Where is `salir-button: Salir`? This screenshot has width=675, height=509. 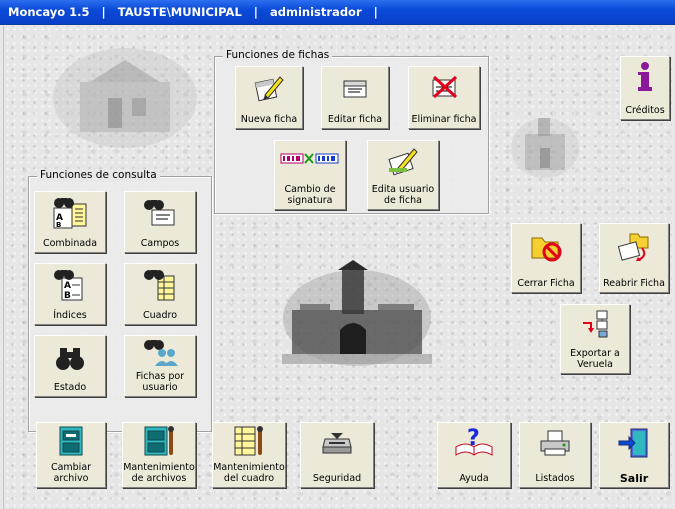
salir-button: Salir is located at coordinates (634, 455).